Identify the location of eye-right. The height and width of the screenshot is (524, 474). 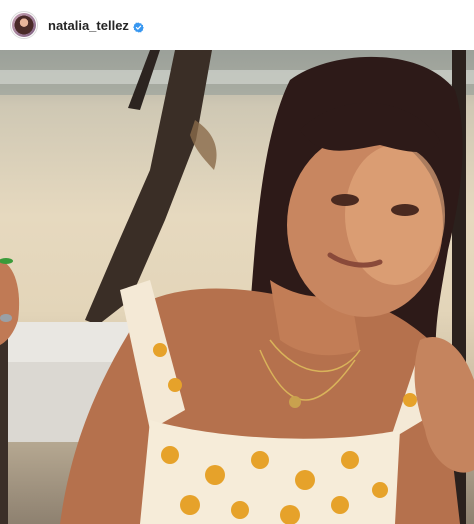
(405, 210).